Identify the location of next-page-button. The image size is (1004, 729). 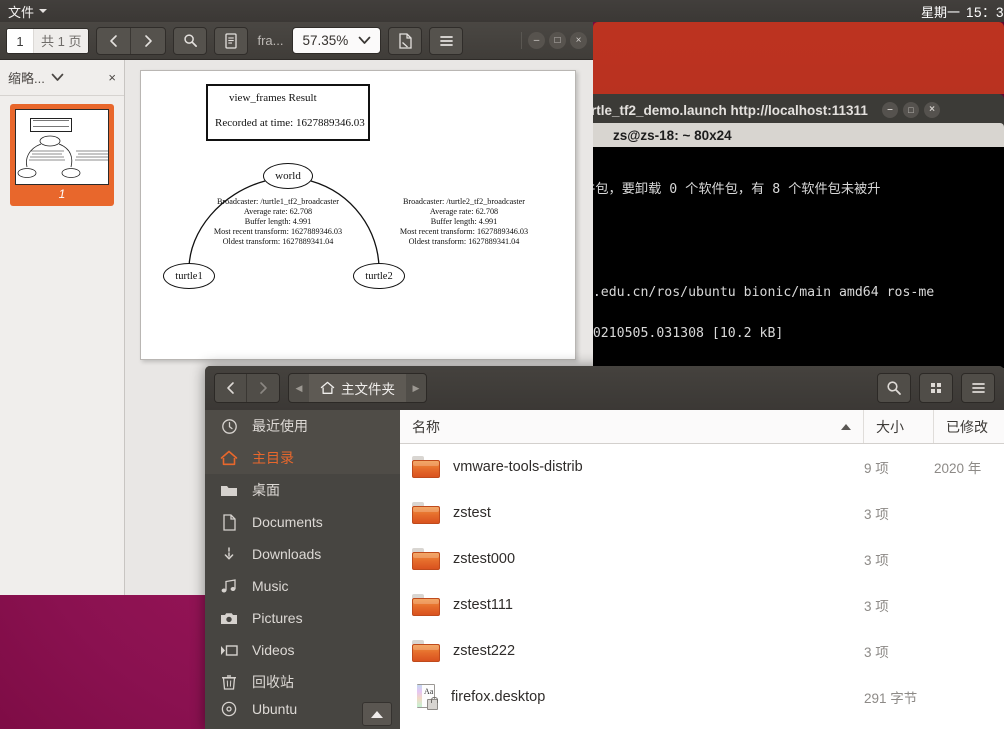
(148, 41).